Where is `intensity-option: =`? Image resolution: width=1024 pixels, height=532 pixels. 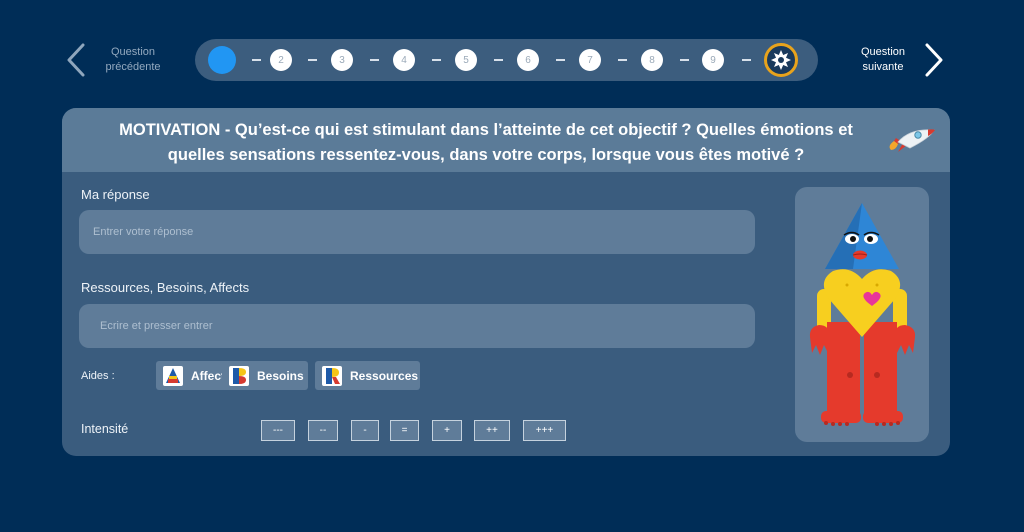
intensity-option: = is located at coordinates (404, 430).